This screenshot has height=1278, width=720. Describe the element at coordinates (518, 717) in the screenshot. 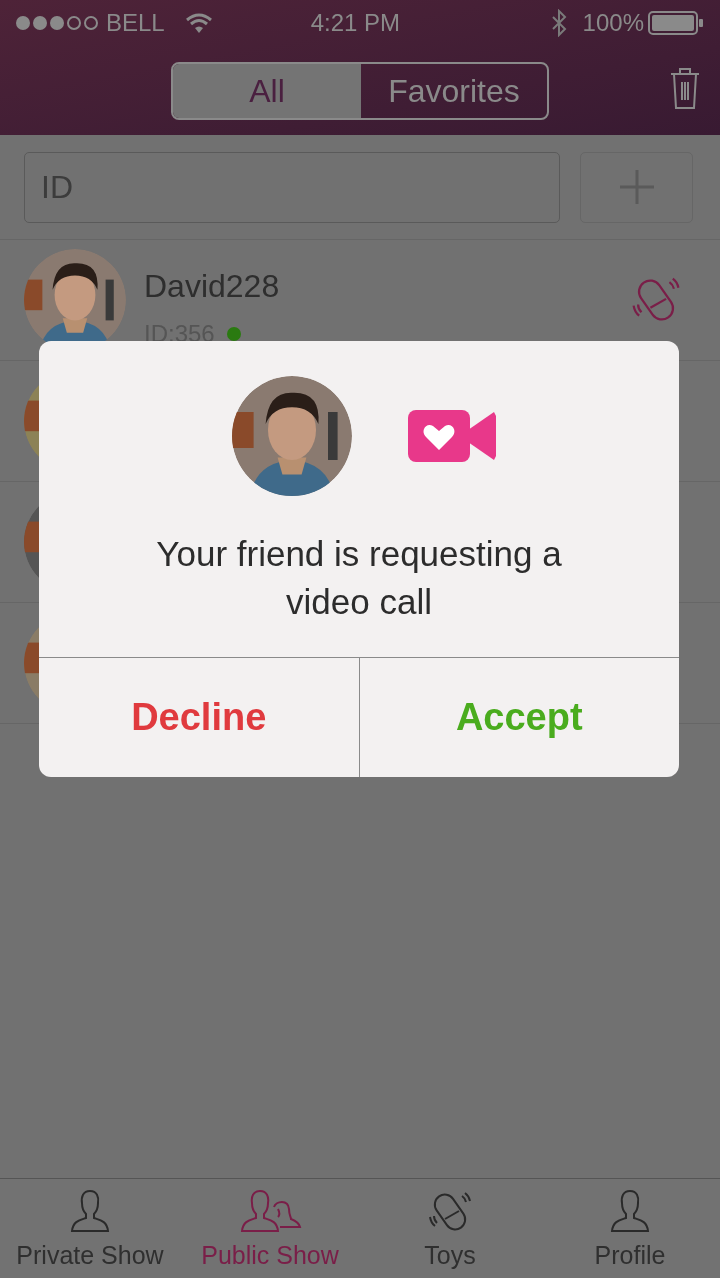

I see `accept-button: Accept` at that location.